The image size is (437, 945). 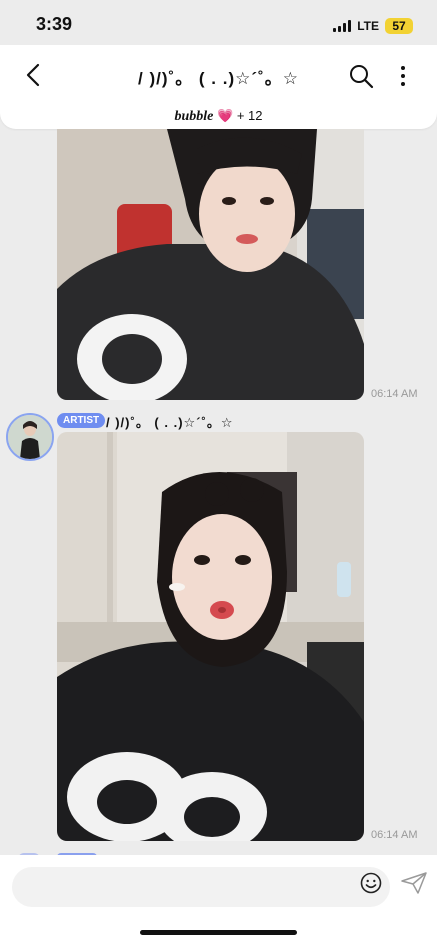 I want to click on paper-plane-icon, so click(x=414, y=883).